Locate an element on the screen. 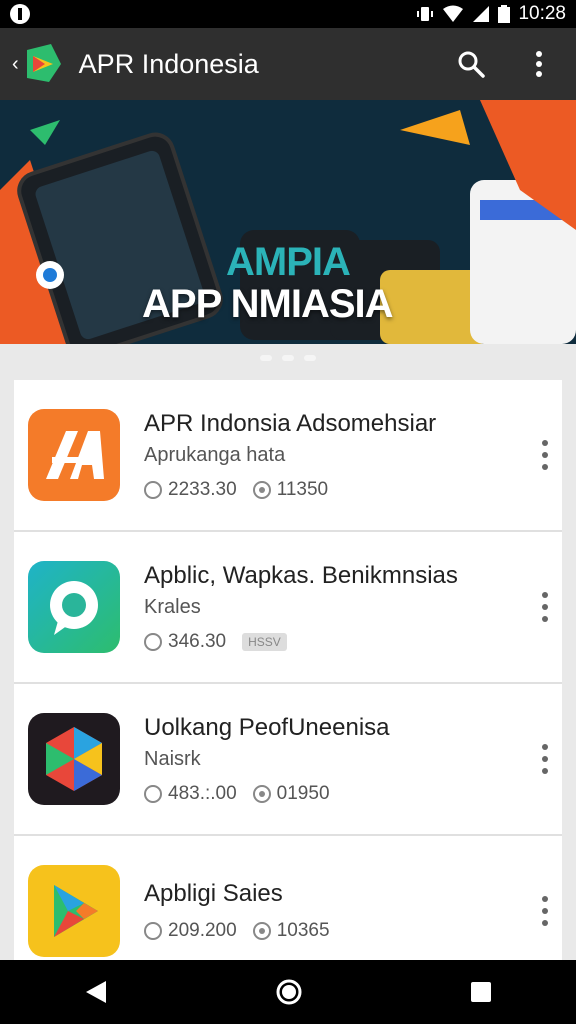  battery-icon is located at coordinates (504, 14).